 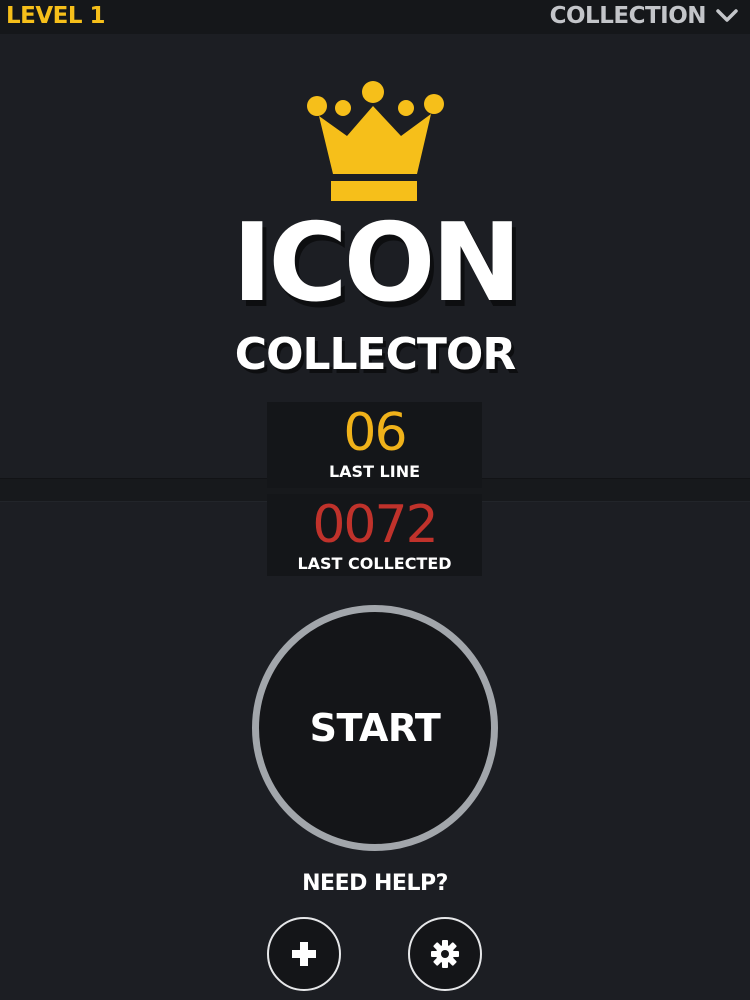 I want to click on settings-button, so click(x=445, y=954).